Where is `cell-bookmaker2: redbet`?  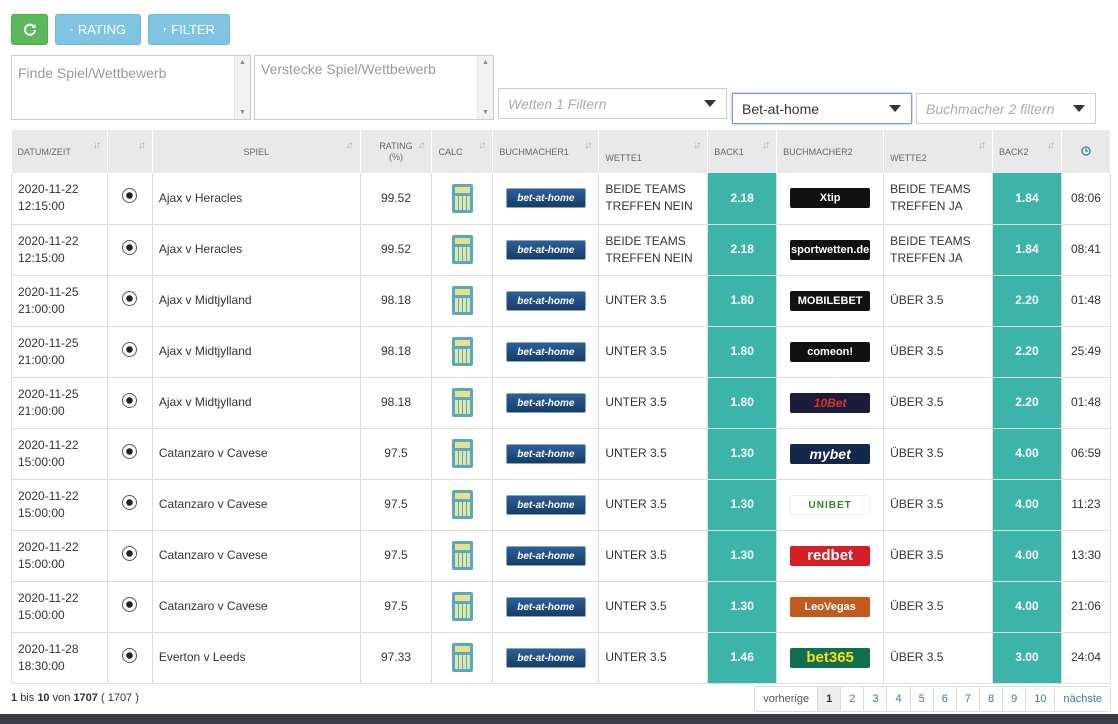
cell-bookmaker2: redbet is located at coordinates (830, 555).